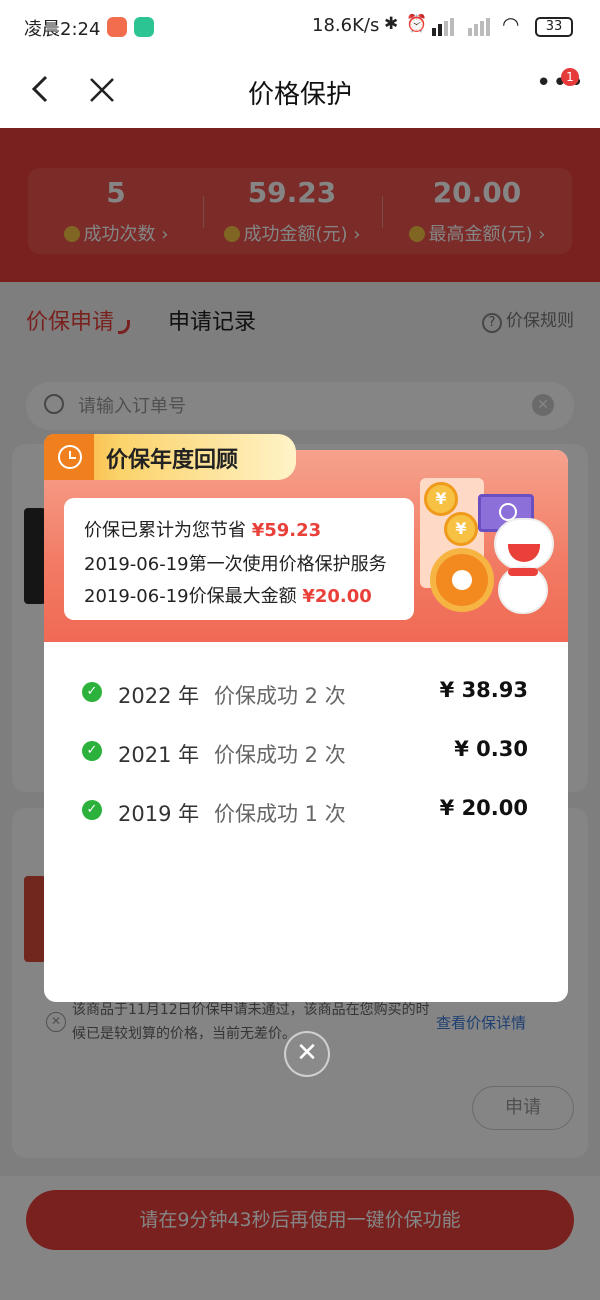  What do you see at coordinates (483, 808) in the screenshot?
I see `row-amount: ¥ 20.00` at bounding box center [483, 808].